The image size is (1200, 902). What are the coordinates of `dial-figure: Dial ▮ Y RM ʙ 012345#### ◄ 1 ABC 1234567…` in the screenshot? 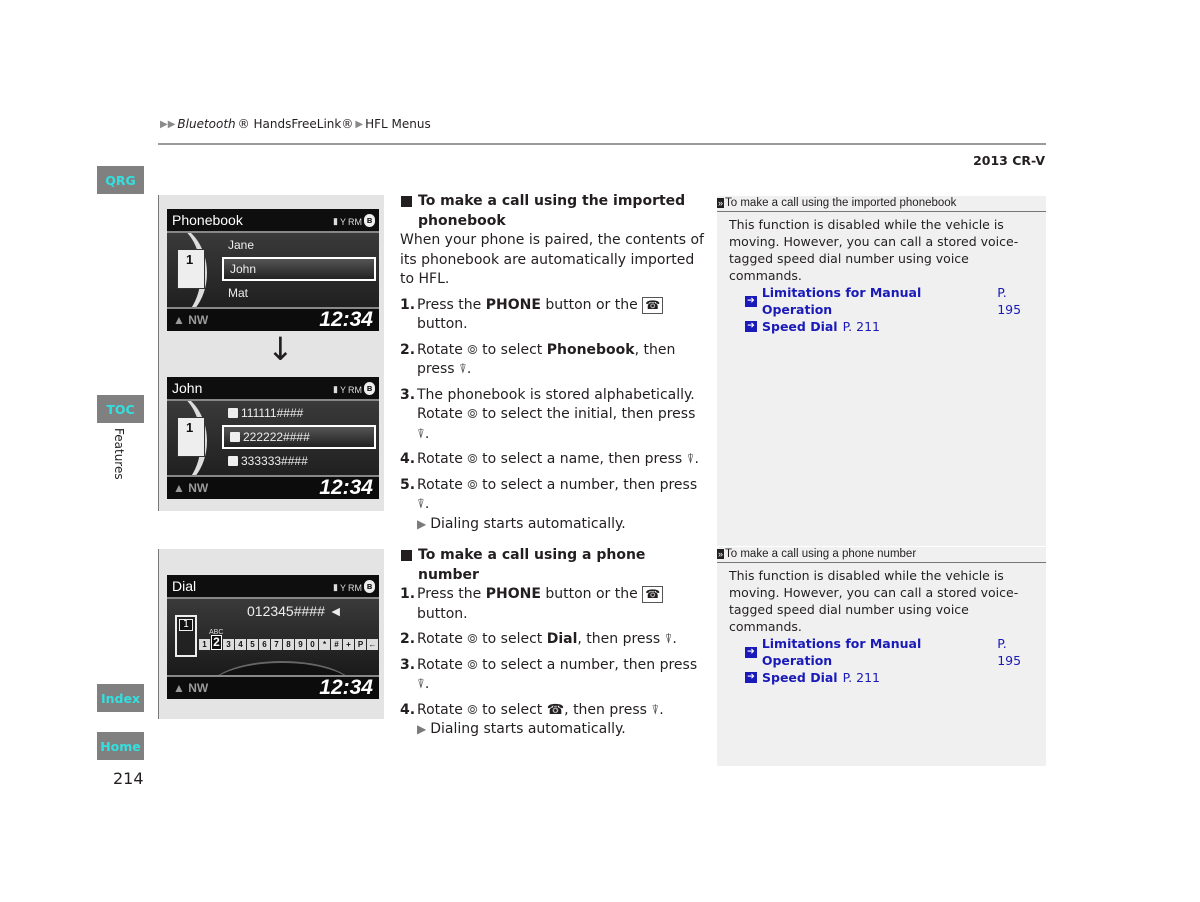 It's located at (271, 634).